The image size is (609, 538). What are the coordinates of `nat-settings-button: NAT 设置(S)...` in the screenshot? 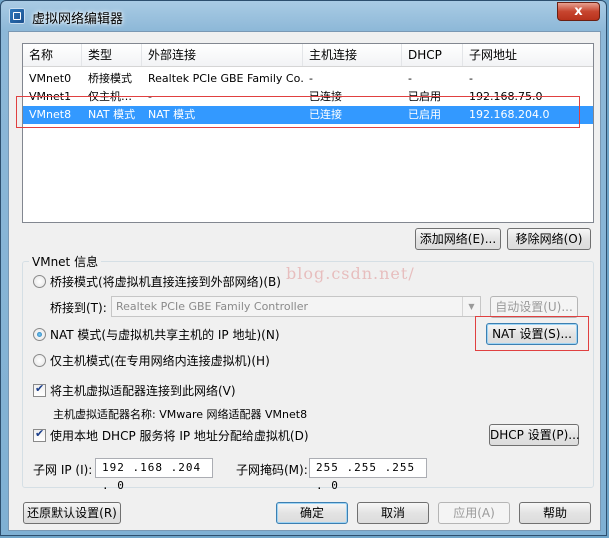 It's located at (532, 334).